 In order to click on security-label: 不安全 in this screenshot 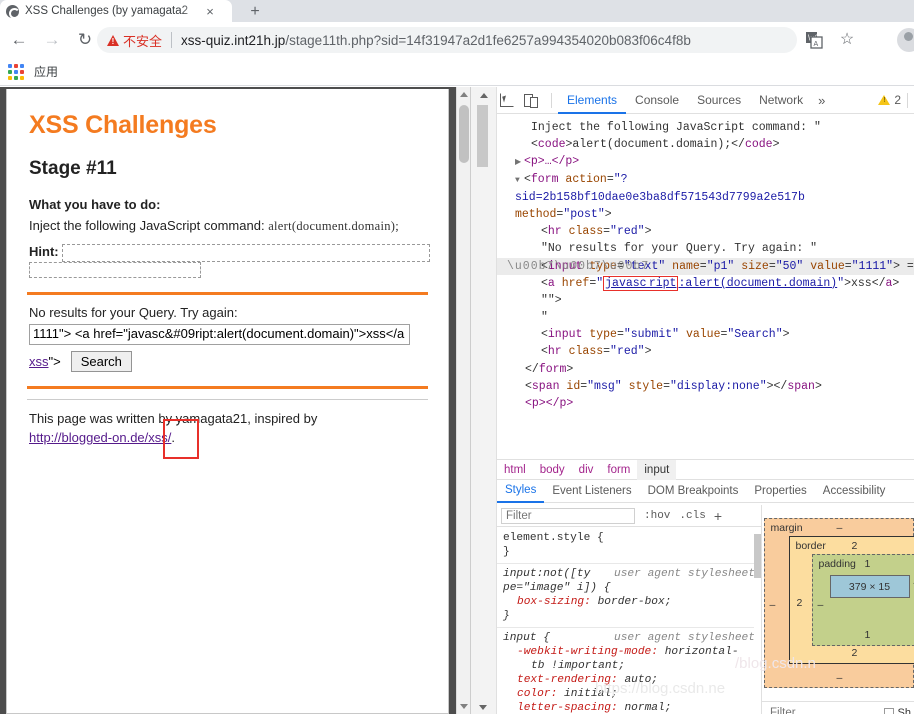, I will do `click(143, 41)`.